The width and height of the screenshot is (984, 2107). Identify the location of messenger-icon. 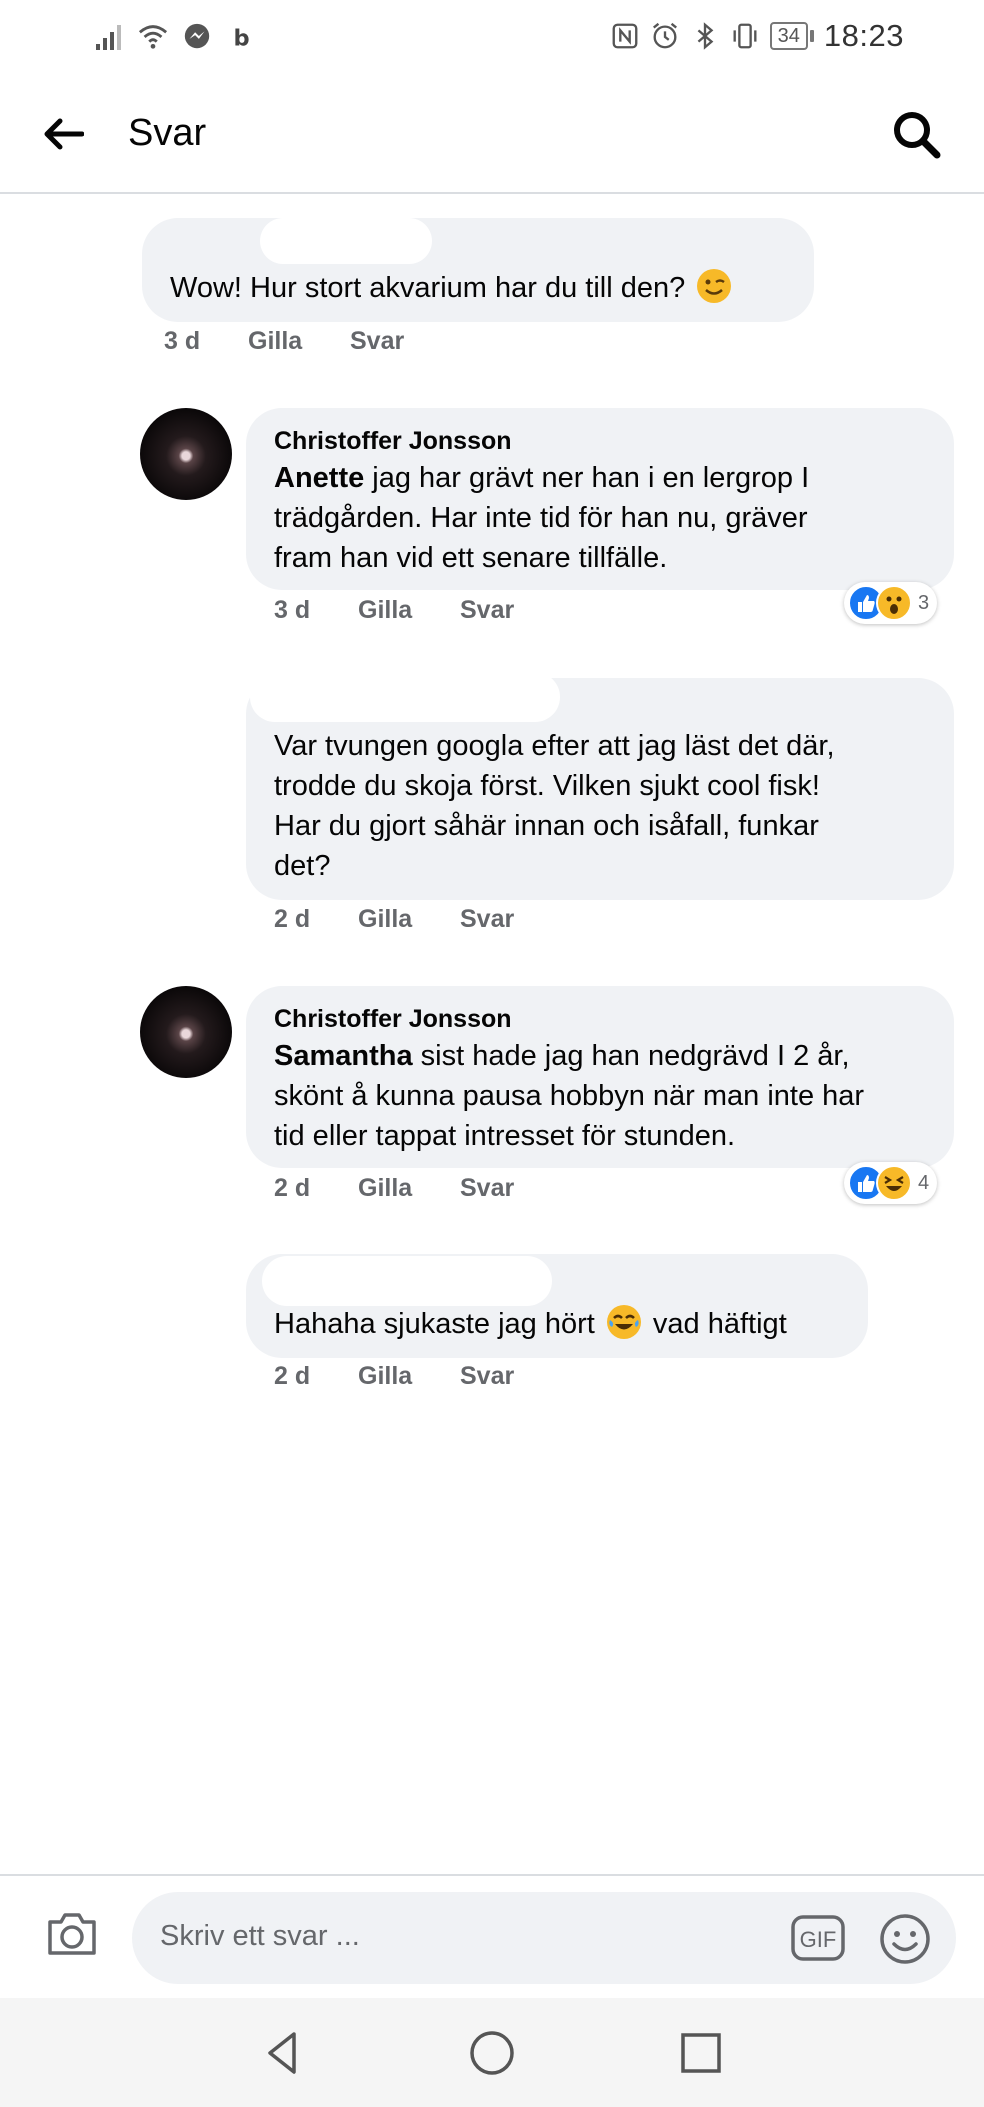
(197, 36).